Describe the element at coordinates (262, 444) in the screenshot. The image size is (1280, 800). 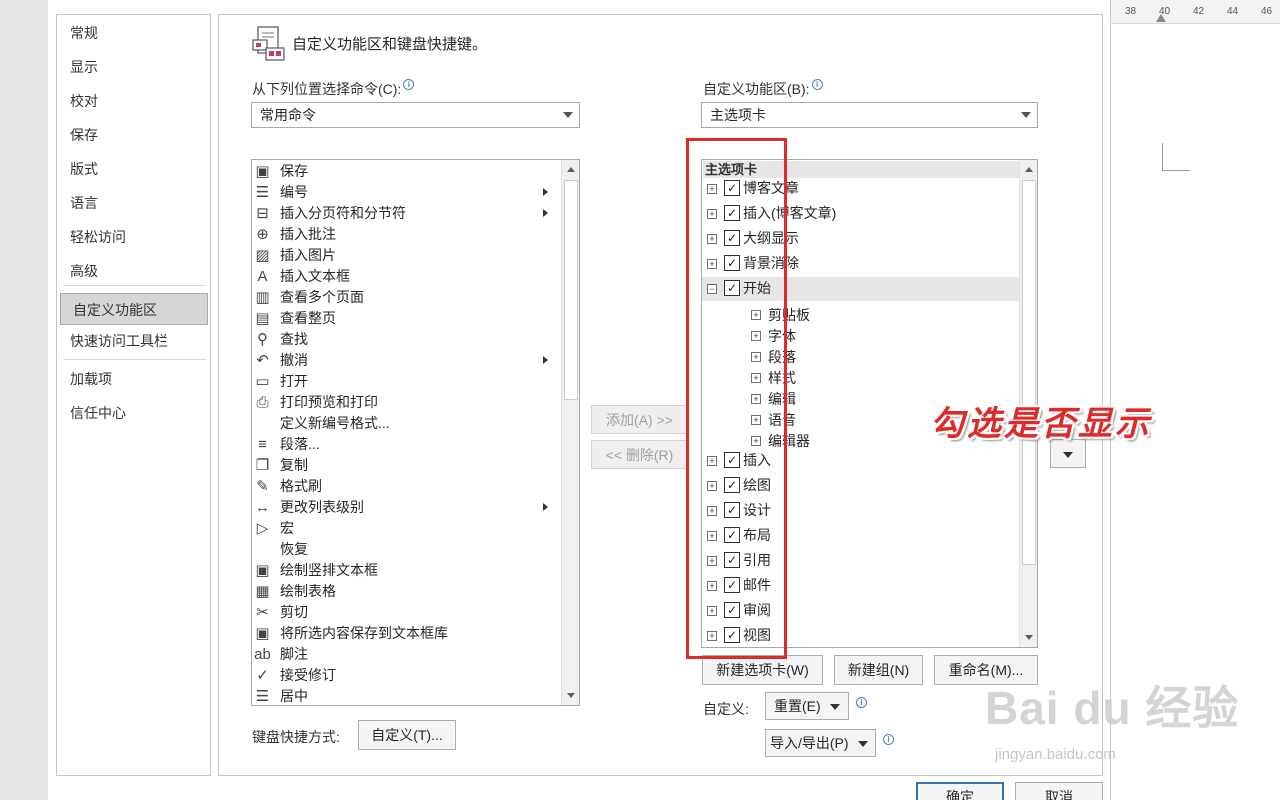
I see `paragraph-icon: ≡` at that location.